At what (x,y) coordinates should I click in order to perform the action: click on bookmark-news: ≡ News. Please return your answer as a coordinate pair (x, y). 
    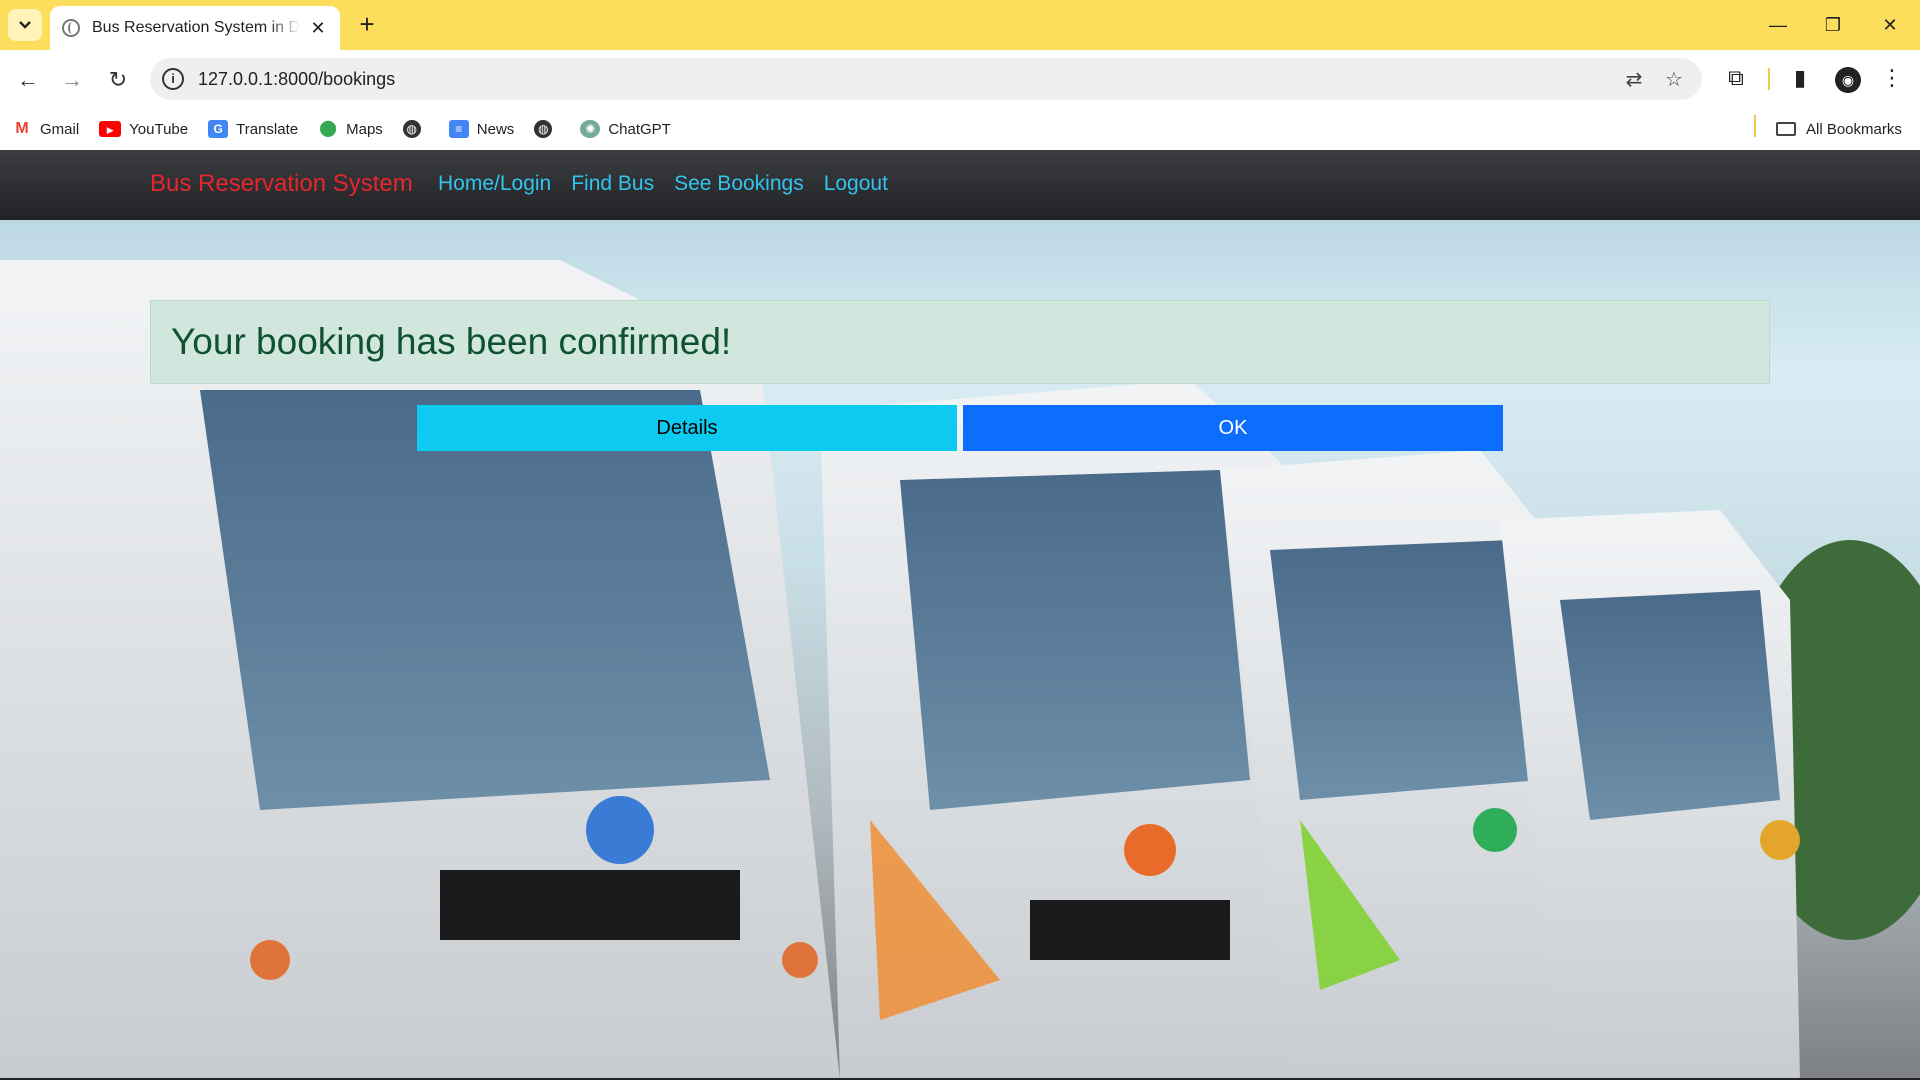
    Looking at the image, I should click on (481, 129).